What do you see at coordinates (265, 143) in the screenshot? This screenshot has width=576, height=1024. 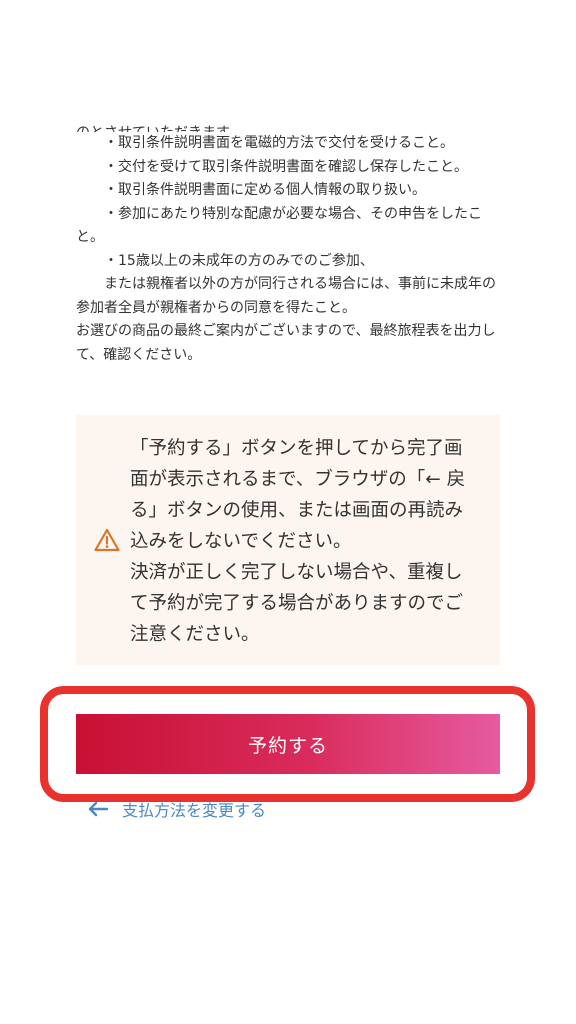 I see `terms-line: ・取引条件説明書面を電磁的方法で交付を受けること。` at bounding box center [265, 143].